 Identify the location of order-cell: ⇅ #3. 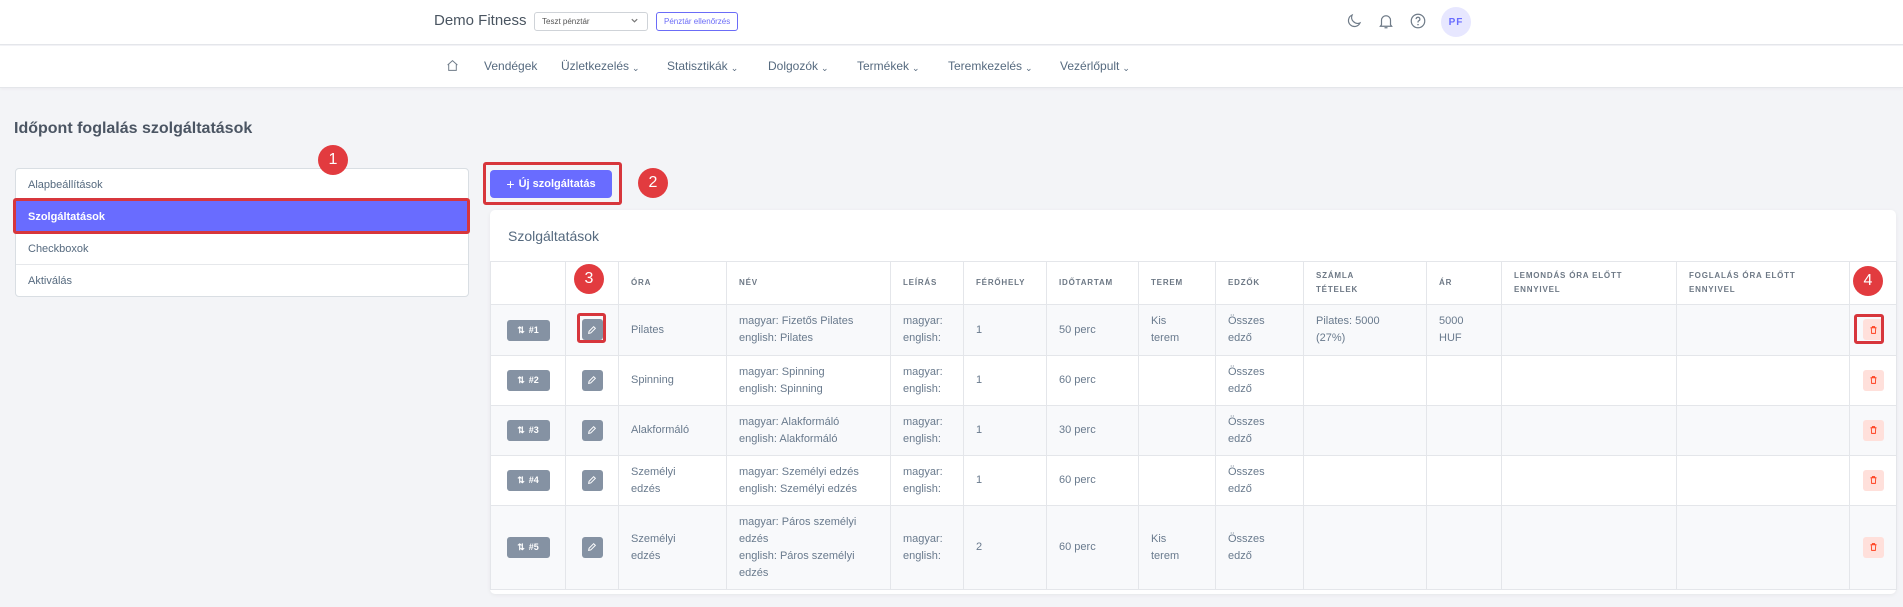
(528, 430).